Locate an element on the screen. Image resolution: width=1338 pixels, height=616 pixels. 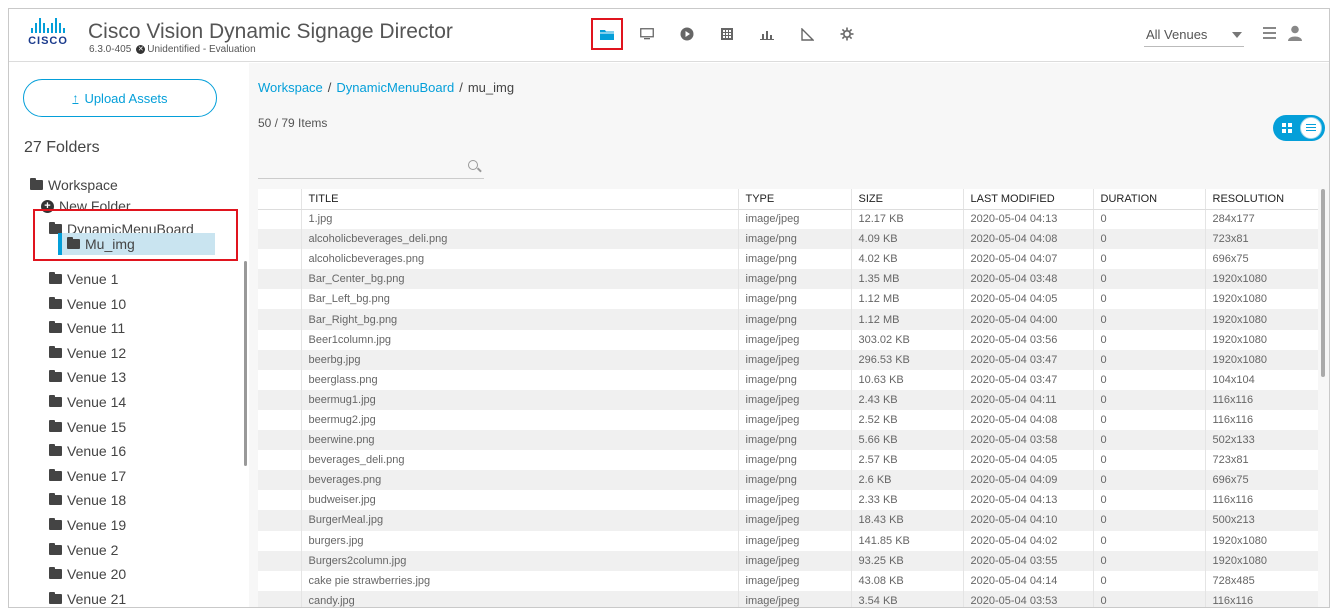
breadcrumb-workspace-link: Workspace is located at coordinates (290, 87).